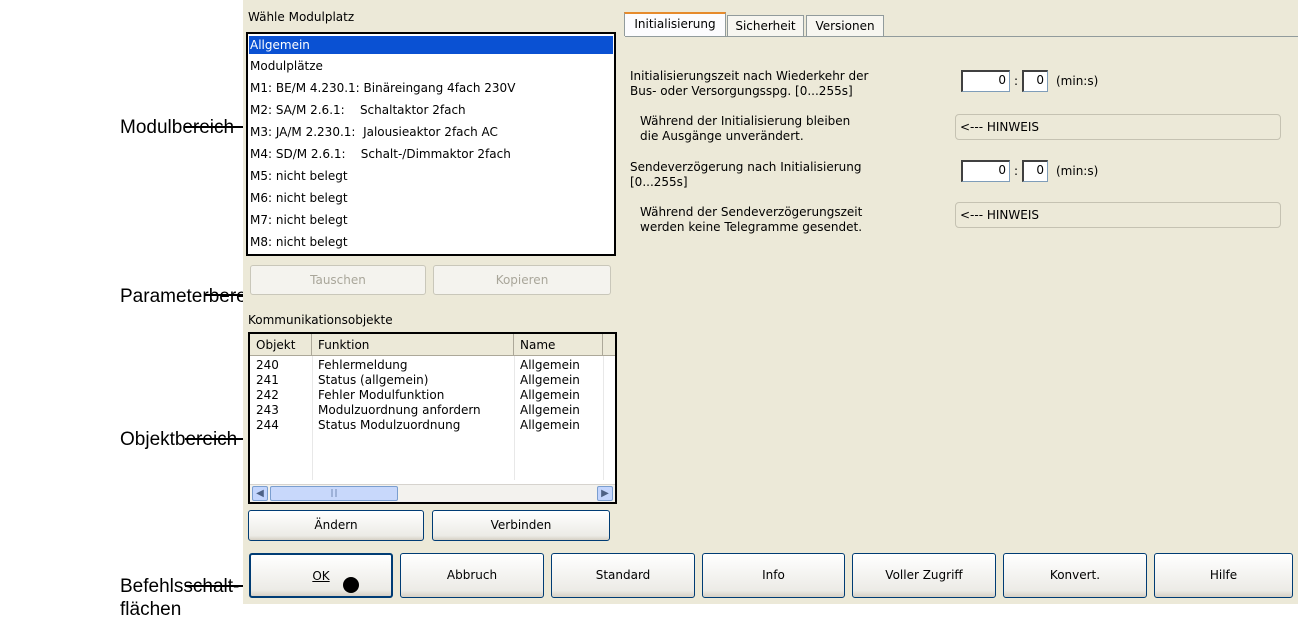  What do you see at coordinates (741, 91) in the screenshot?
I see `init-time-label-line2: Bus- oder Versorgungsspg. [0...255s]` at bounding box center [741, 91].